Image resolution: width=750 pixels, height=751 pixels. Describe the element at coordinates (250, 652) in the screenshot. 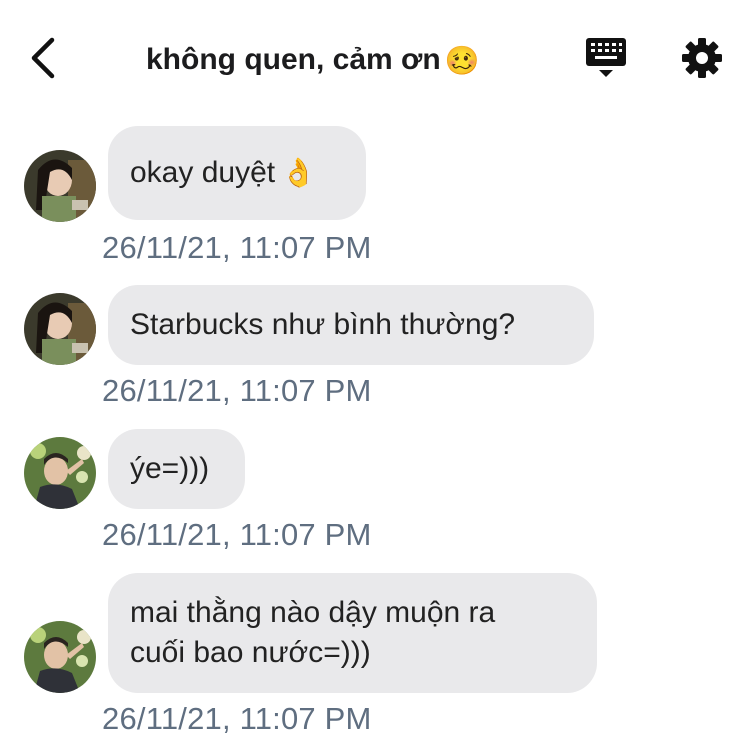

I see `message-text-line: cuối bao nước=)))` at that location.